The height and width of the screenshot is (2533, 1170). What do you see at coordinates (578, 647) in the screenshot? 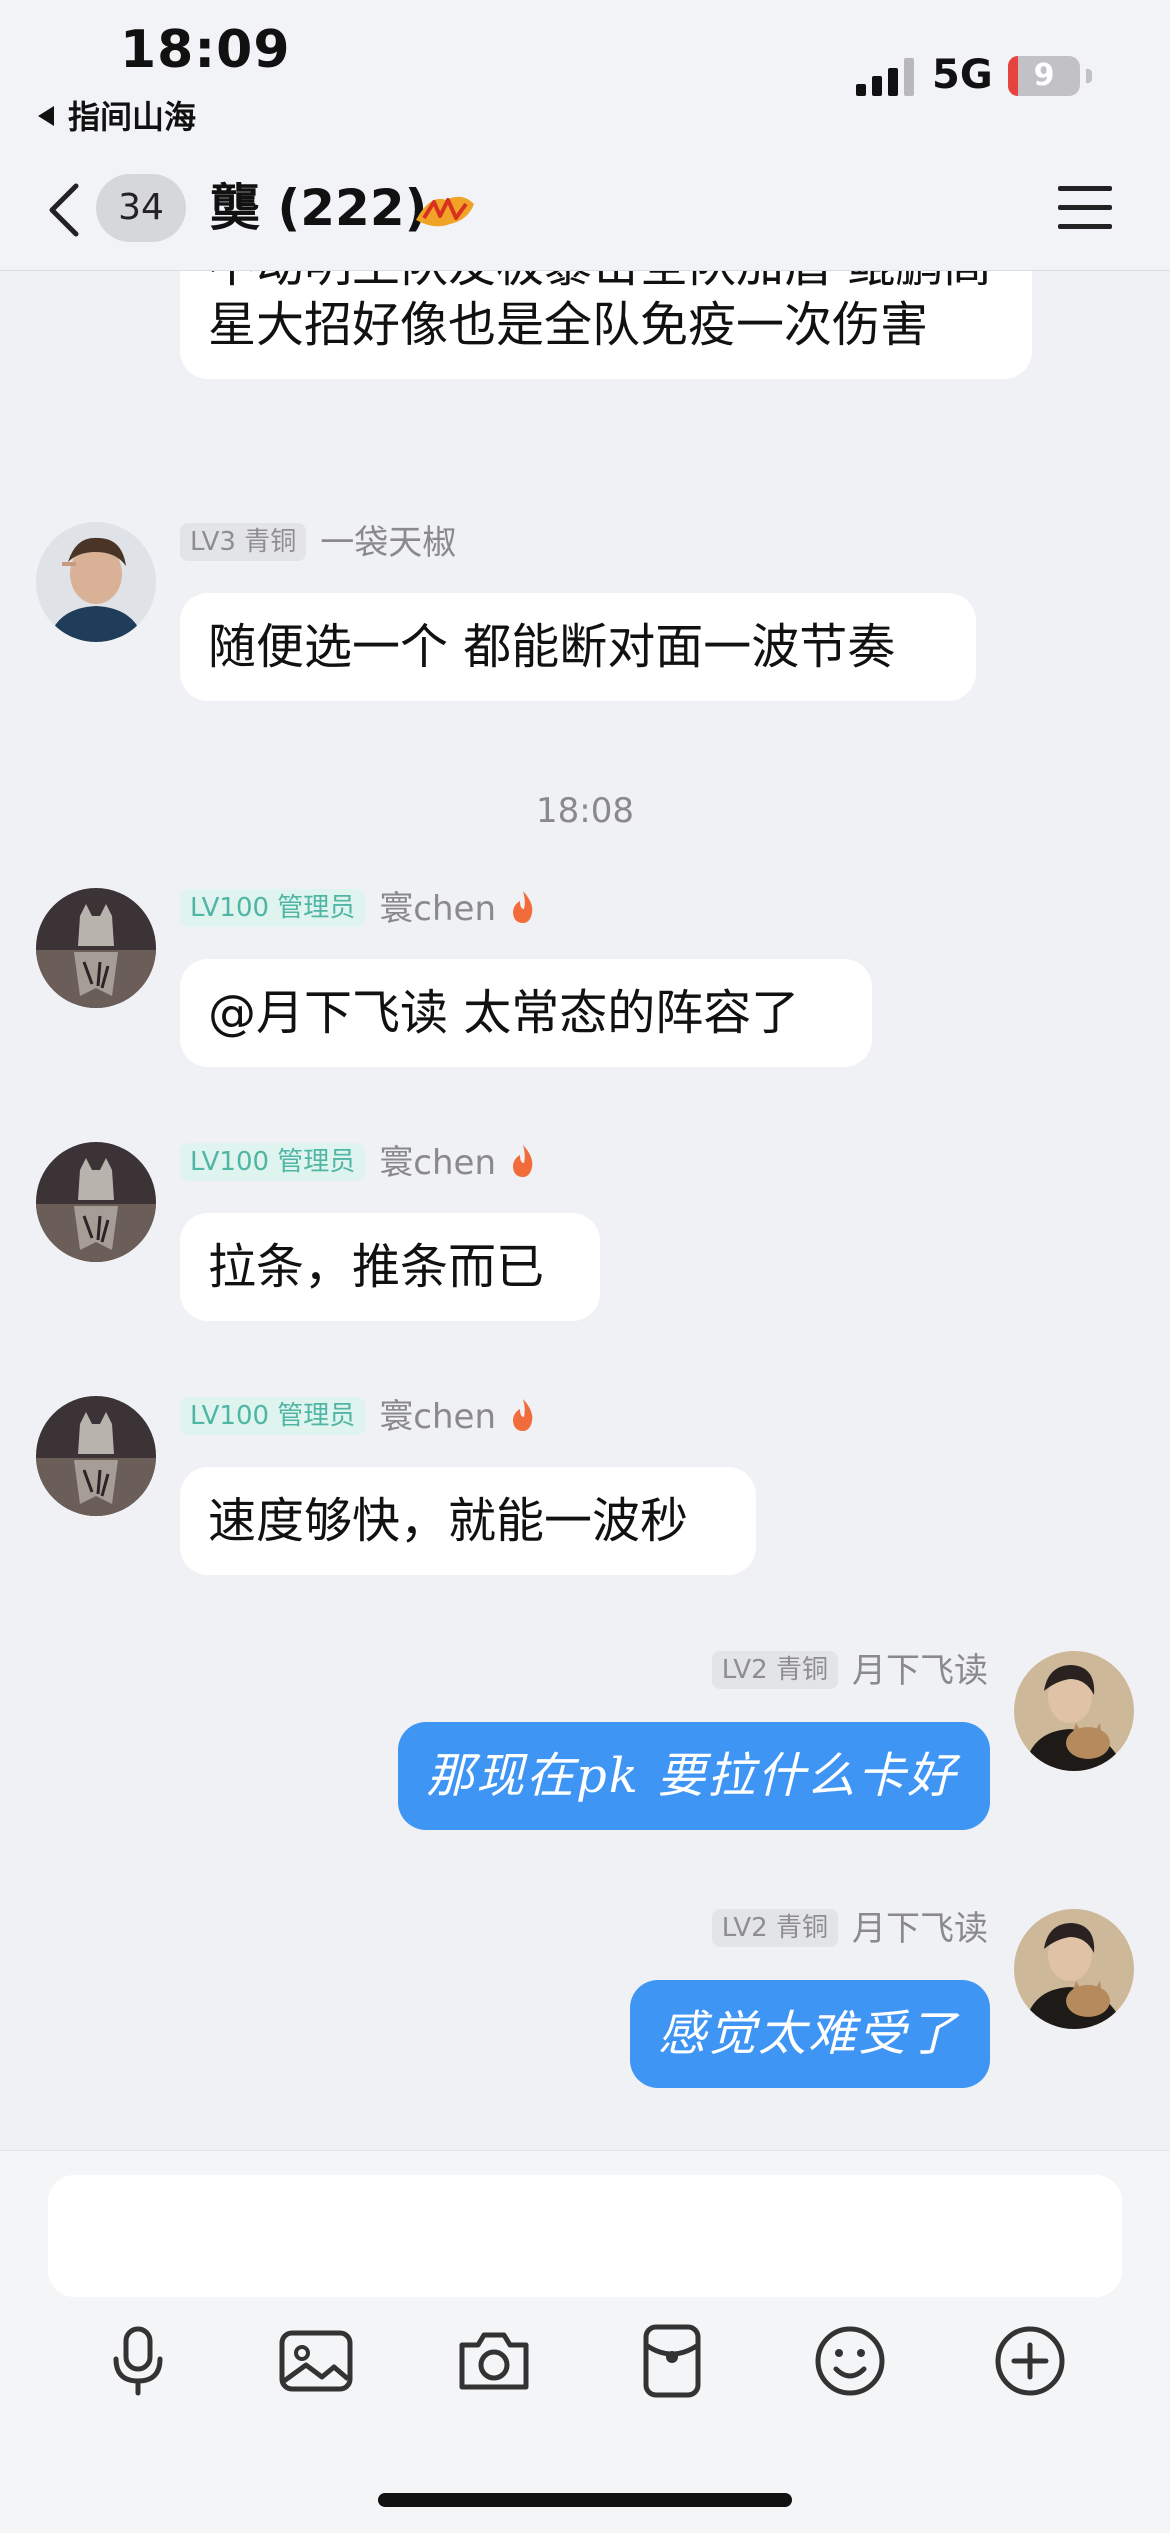
I see `message-bubble: 随便选一个 都能断对面一波节奏` at bounding box center [578, 647].